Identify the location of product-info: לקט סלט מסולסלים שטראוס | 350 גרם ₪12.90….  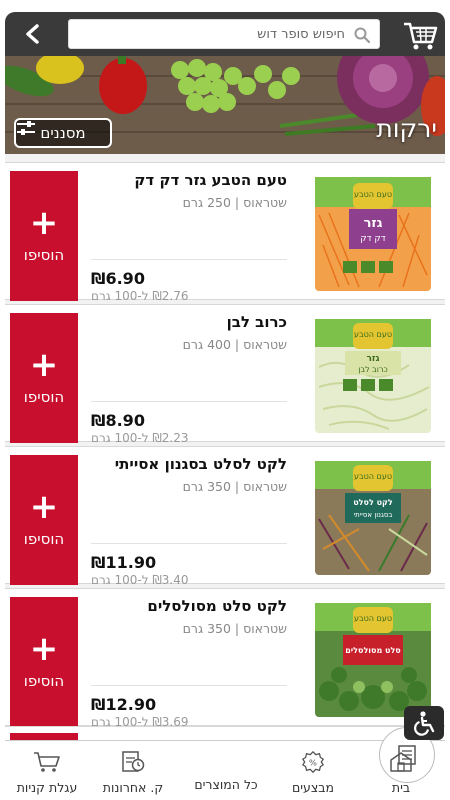
(189, 663).